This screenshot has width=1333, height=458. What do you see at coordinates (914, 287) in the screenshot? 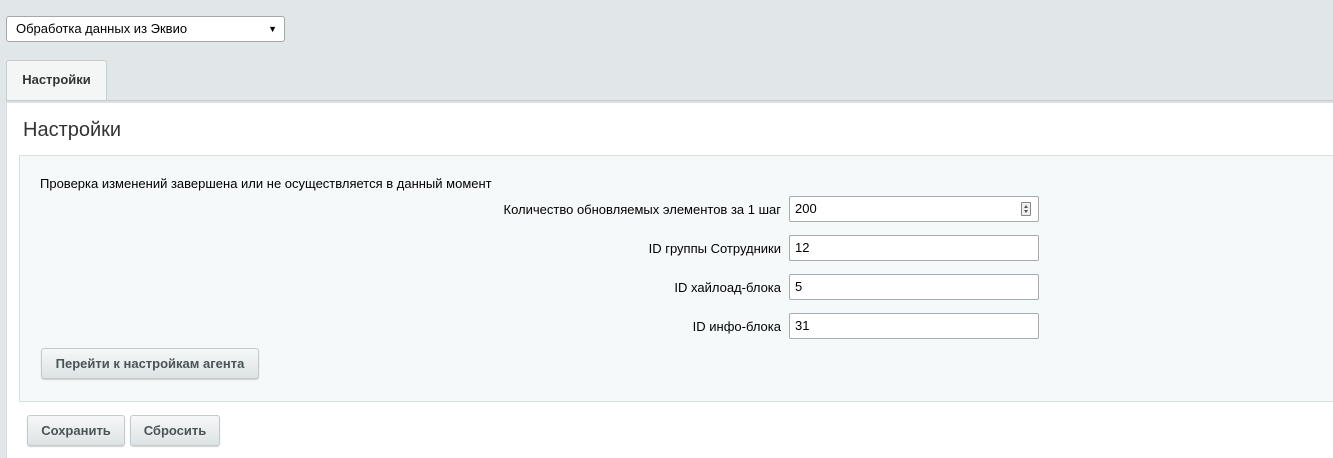
I see `highload-block-id-field: 5` at bounding box center [914, 287].